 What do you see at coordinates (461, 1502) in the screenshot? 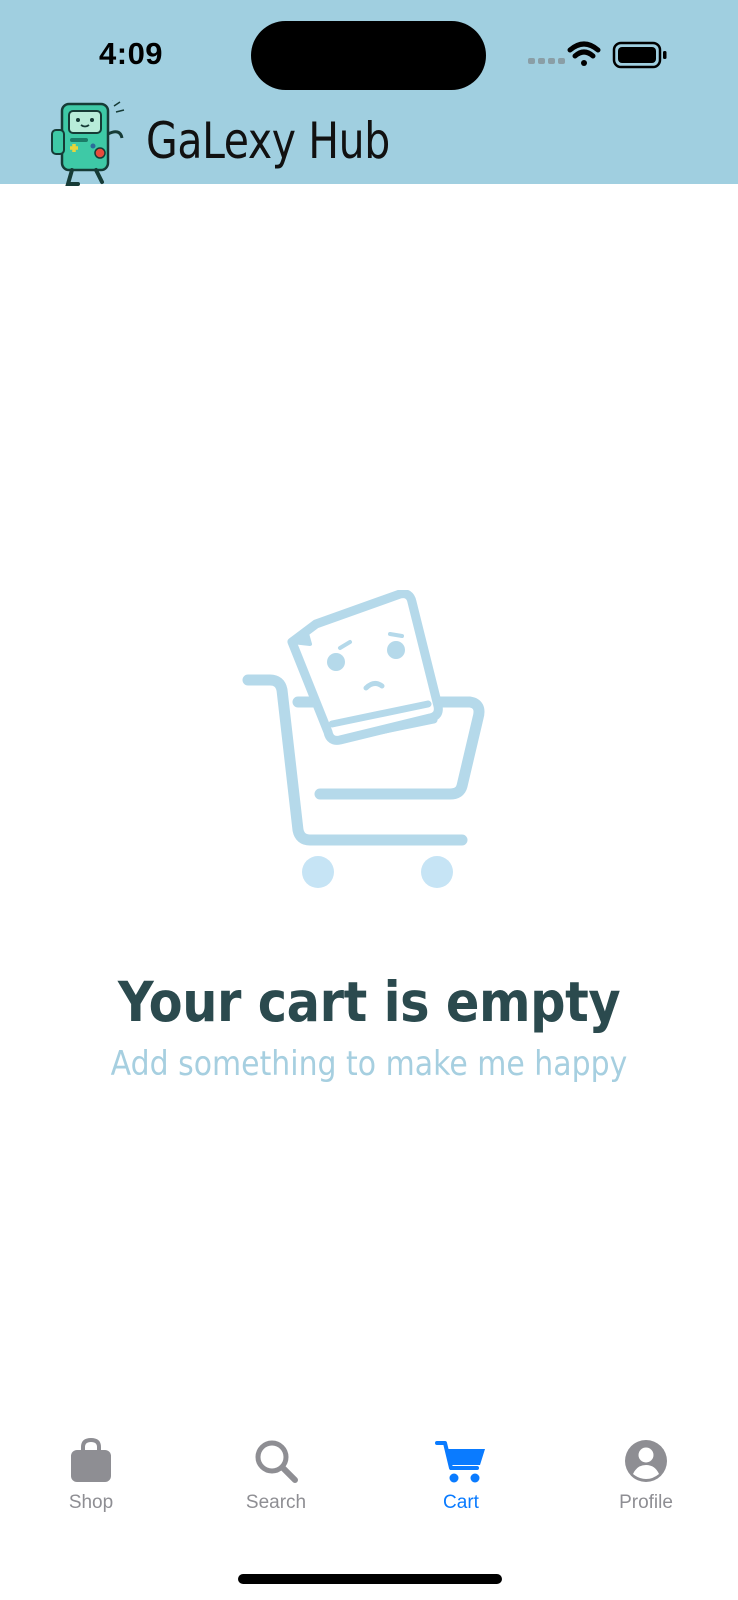
I see `tab-label-cart: Cart` at bounding box center [461, 1502].